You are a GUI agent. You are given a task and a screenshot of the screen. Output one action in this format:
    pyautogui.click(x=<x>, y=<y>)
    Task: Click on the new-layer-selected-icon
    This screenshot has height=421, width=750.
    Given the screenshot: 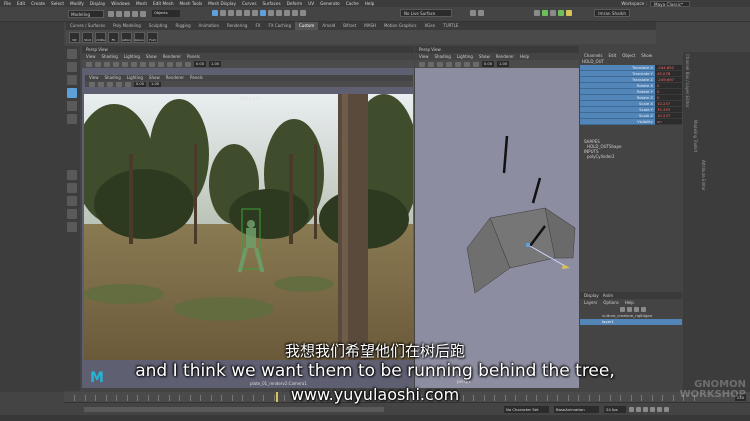 What is the action you would take?
    pyautogui.click(x=643, y=309)
    